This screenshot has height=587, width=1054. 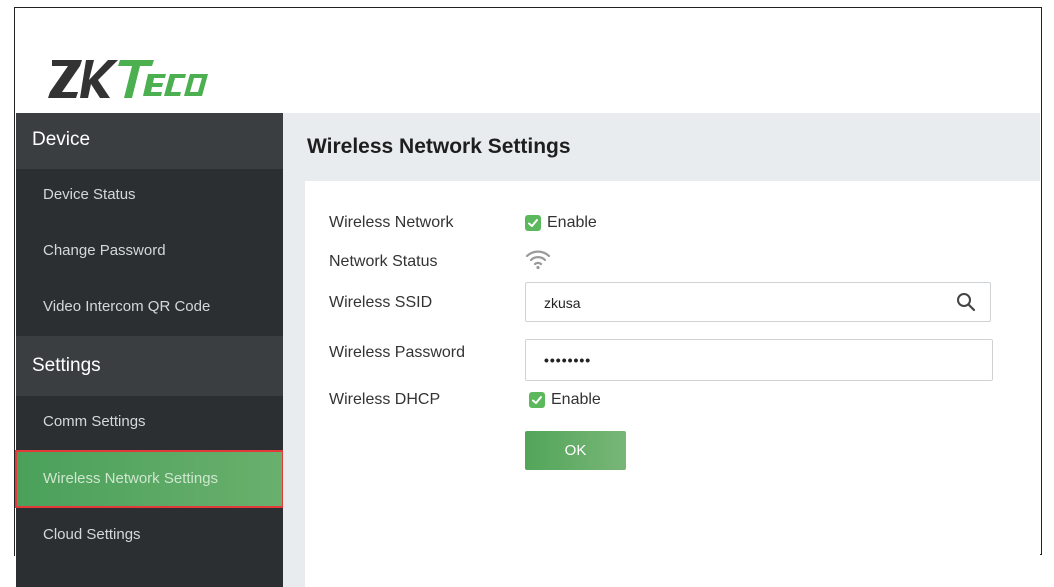 I want to click on wireless-network-enable-checkbox: Enable, so click(x=561, y=223).